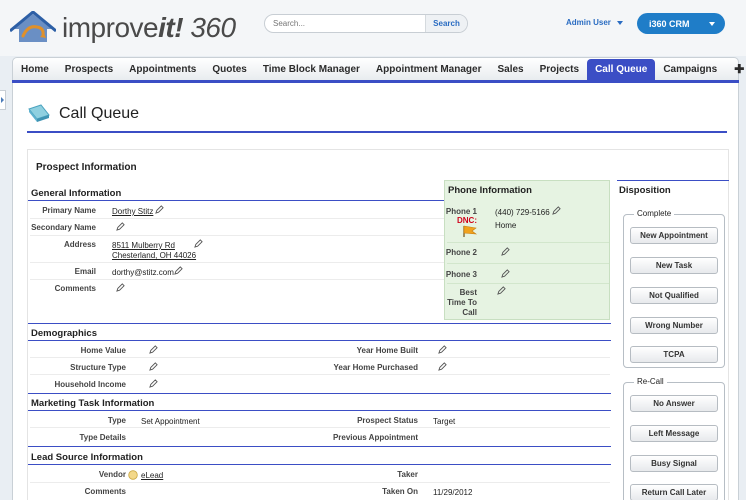 This screenshot has width=746, height=500. Describe the element at coordinates (446, 23) in the screenshot. I see `search-button: Search` at that location.